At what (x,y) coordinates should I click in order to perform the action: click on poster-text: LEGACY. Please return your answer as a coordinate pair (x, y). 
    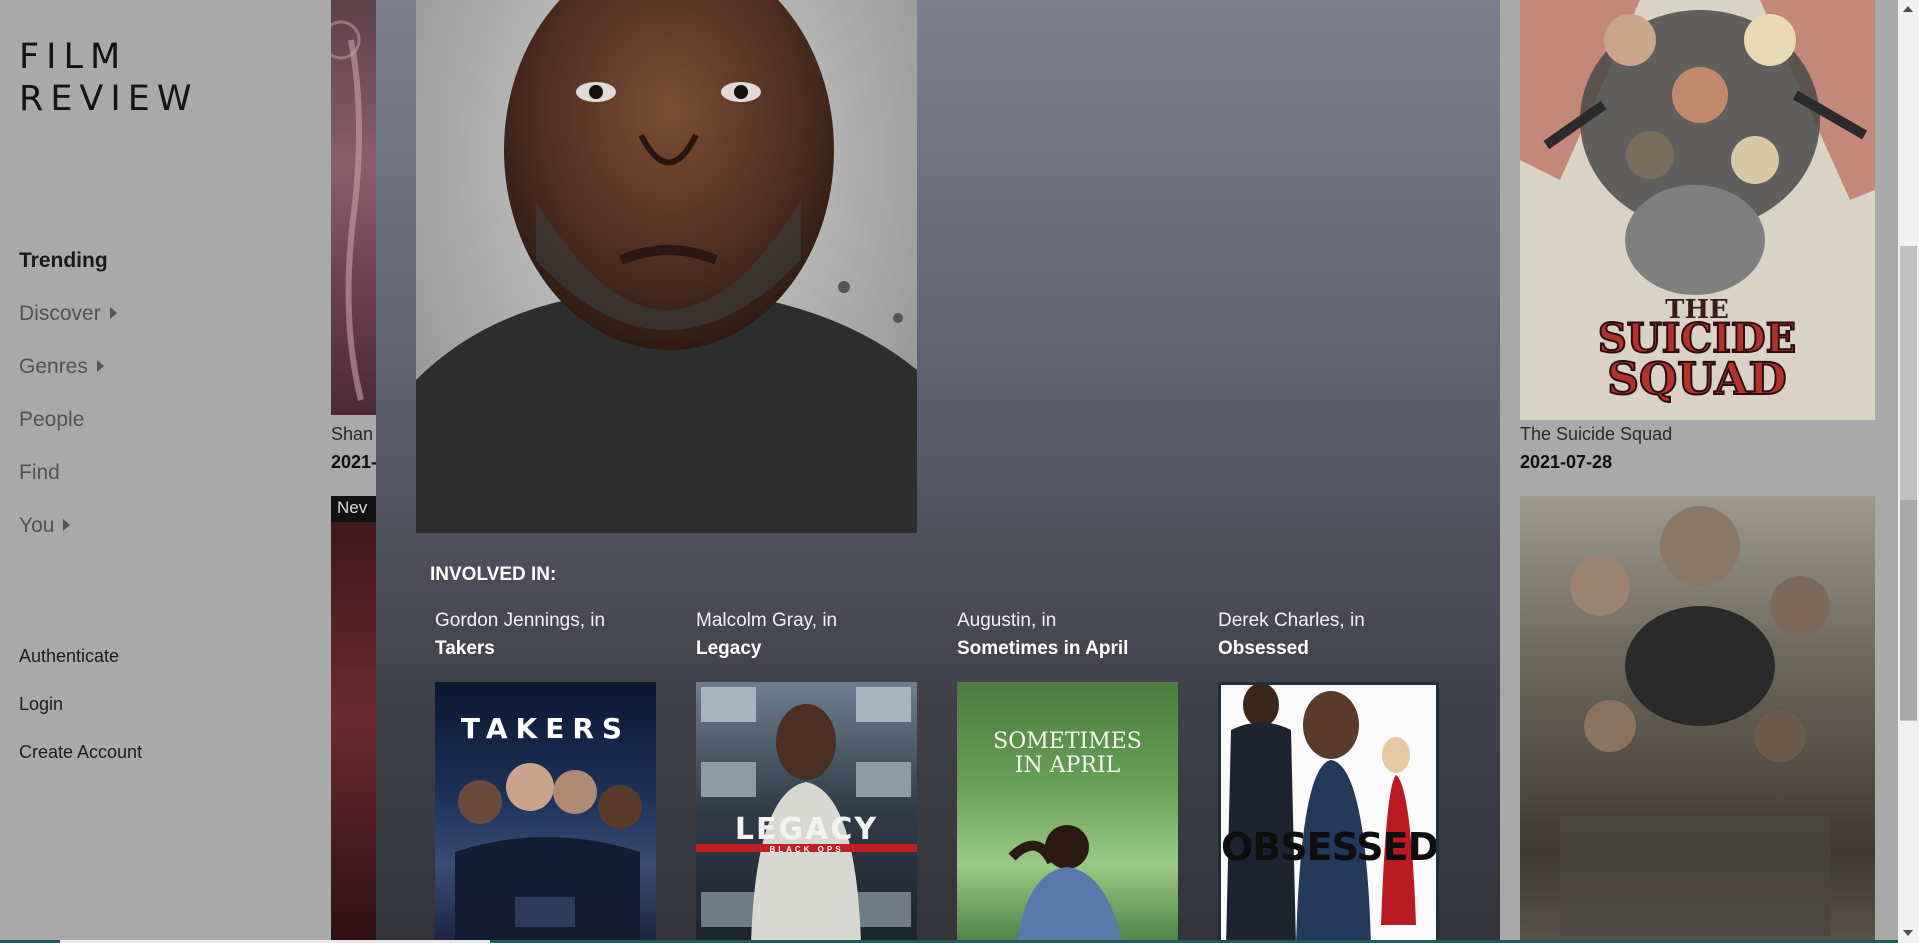
    Looking at the image, I should click on (806, 829).